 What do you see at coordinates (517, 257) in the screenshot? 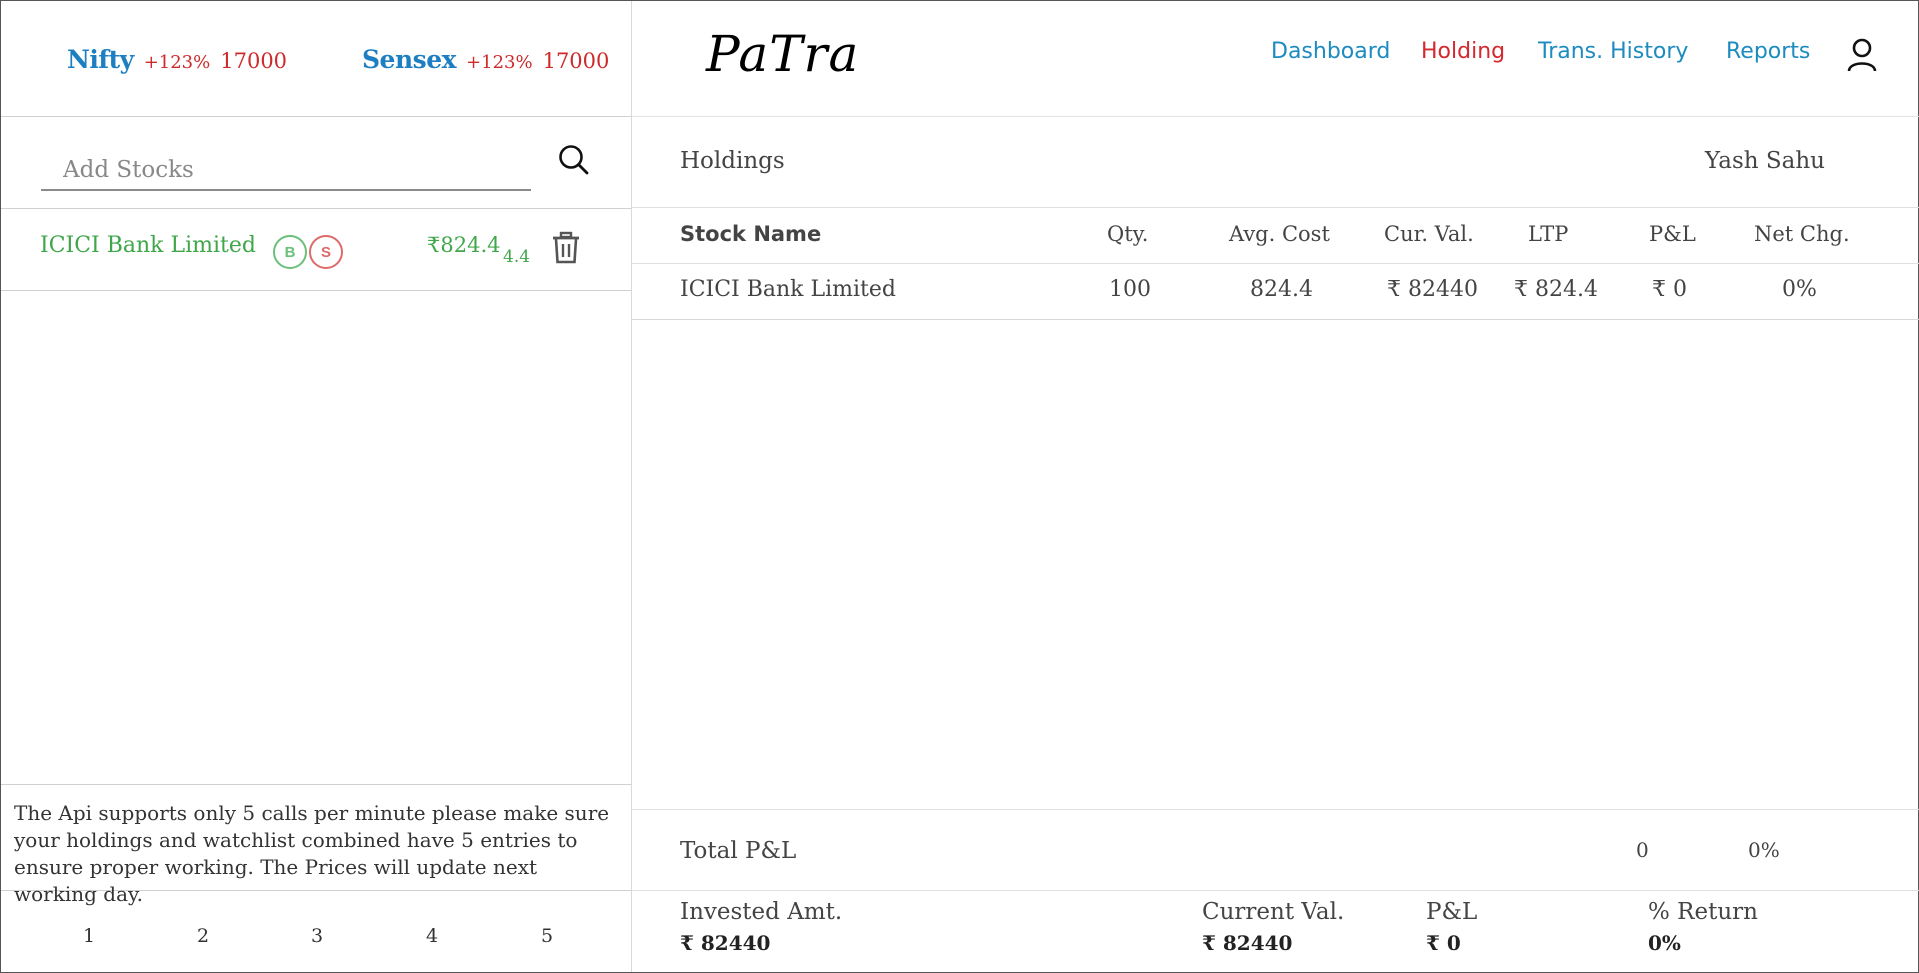
I see `watchlist-change: 4.4` at bounding box center [517, 257].